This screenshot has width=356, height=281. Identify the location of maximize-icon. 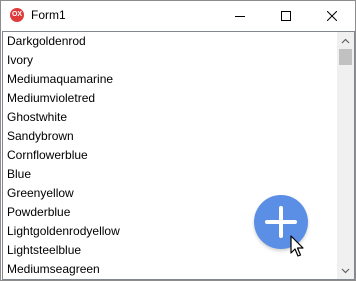
(286, 15).